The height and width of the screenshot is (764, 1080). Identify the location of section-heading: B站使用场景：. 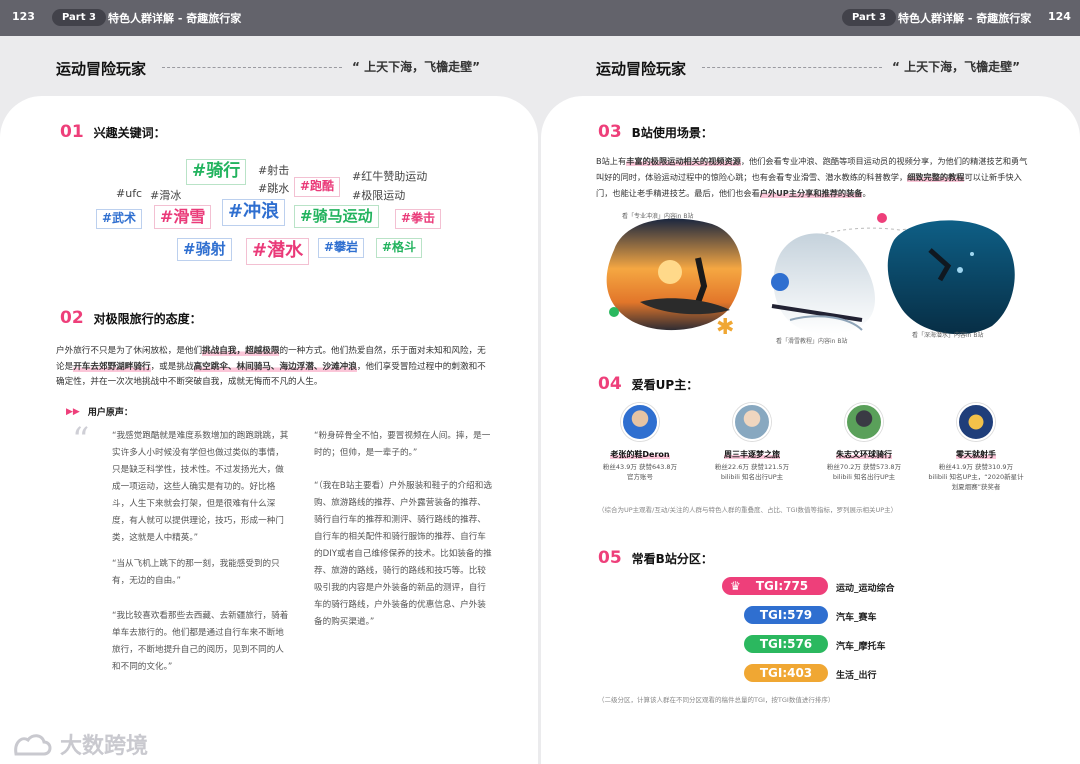
(672, 132).